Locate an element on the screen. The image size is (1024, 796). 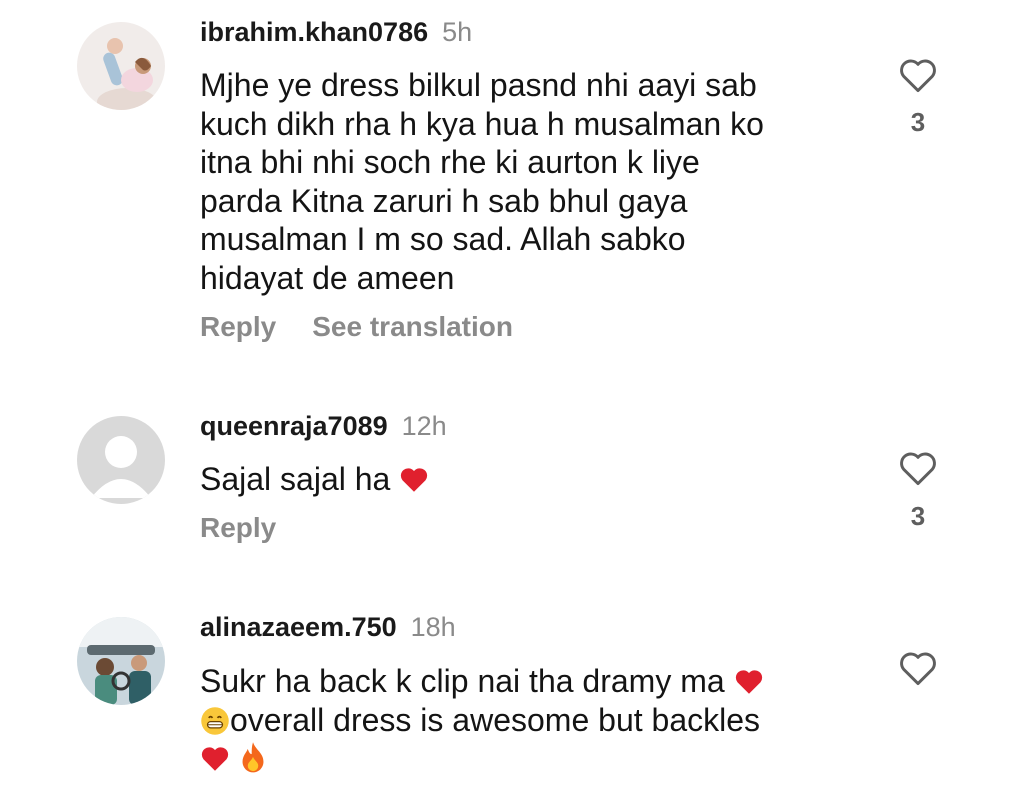
comment-line-wrap: Sukr ha back k clip nai tha dramy ma is located at coordinates (530, 681).